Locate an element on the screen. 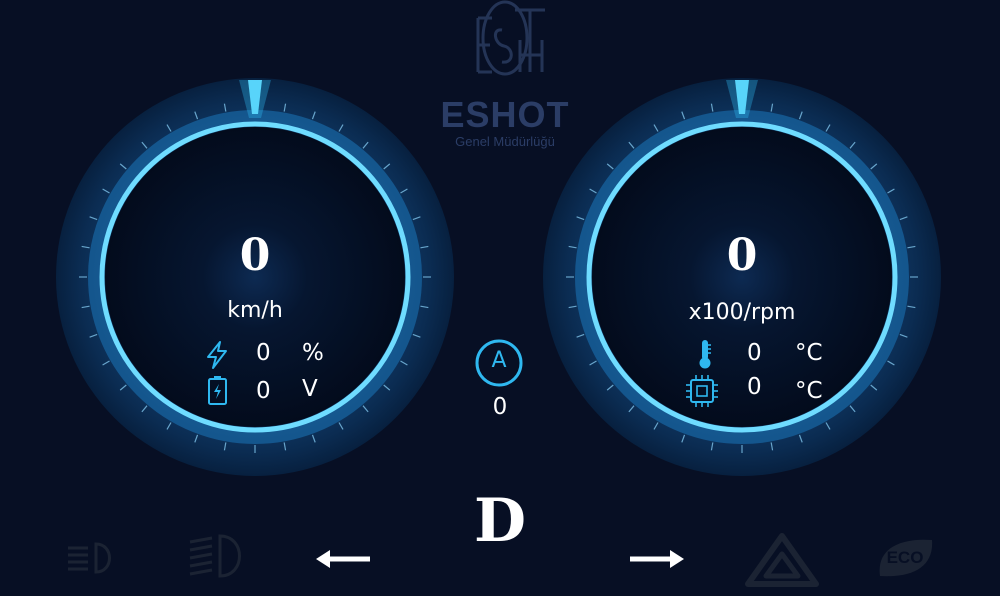 Image resolution: width=1000 pixels, height=596 pixels. rpm-value: 0 is located at coordinates (742, 255).